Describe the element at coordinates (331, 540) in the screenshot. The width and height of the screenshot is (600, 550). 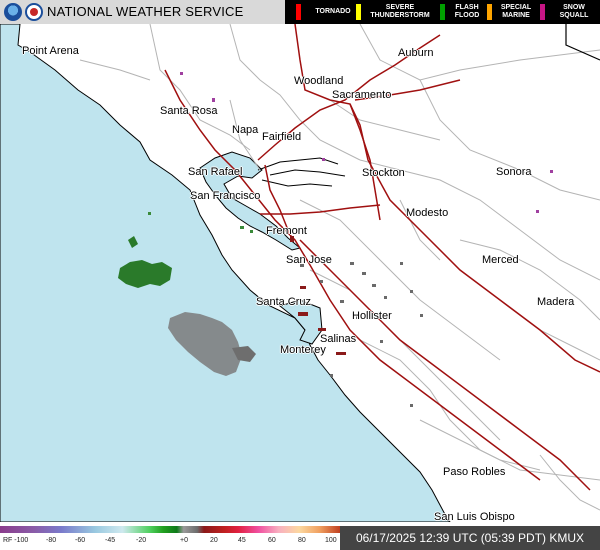
I see `scale-tick: 100` at that location.